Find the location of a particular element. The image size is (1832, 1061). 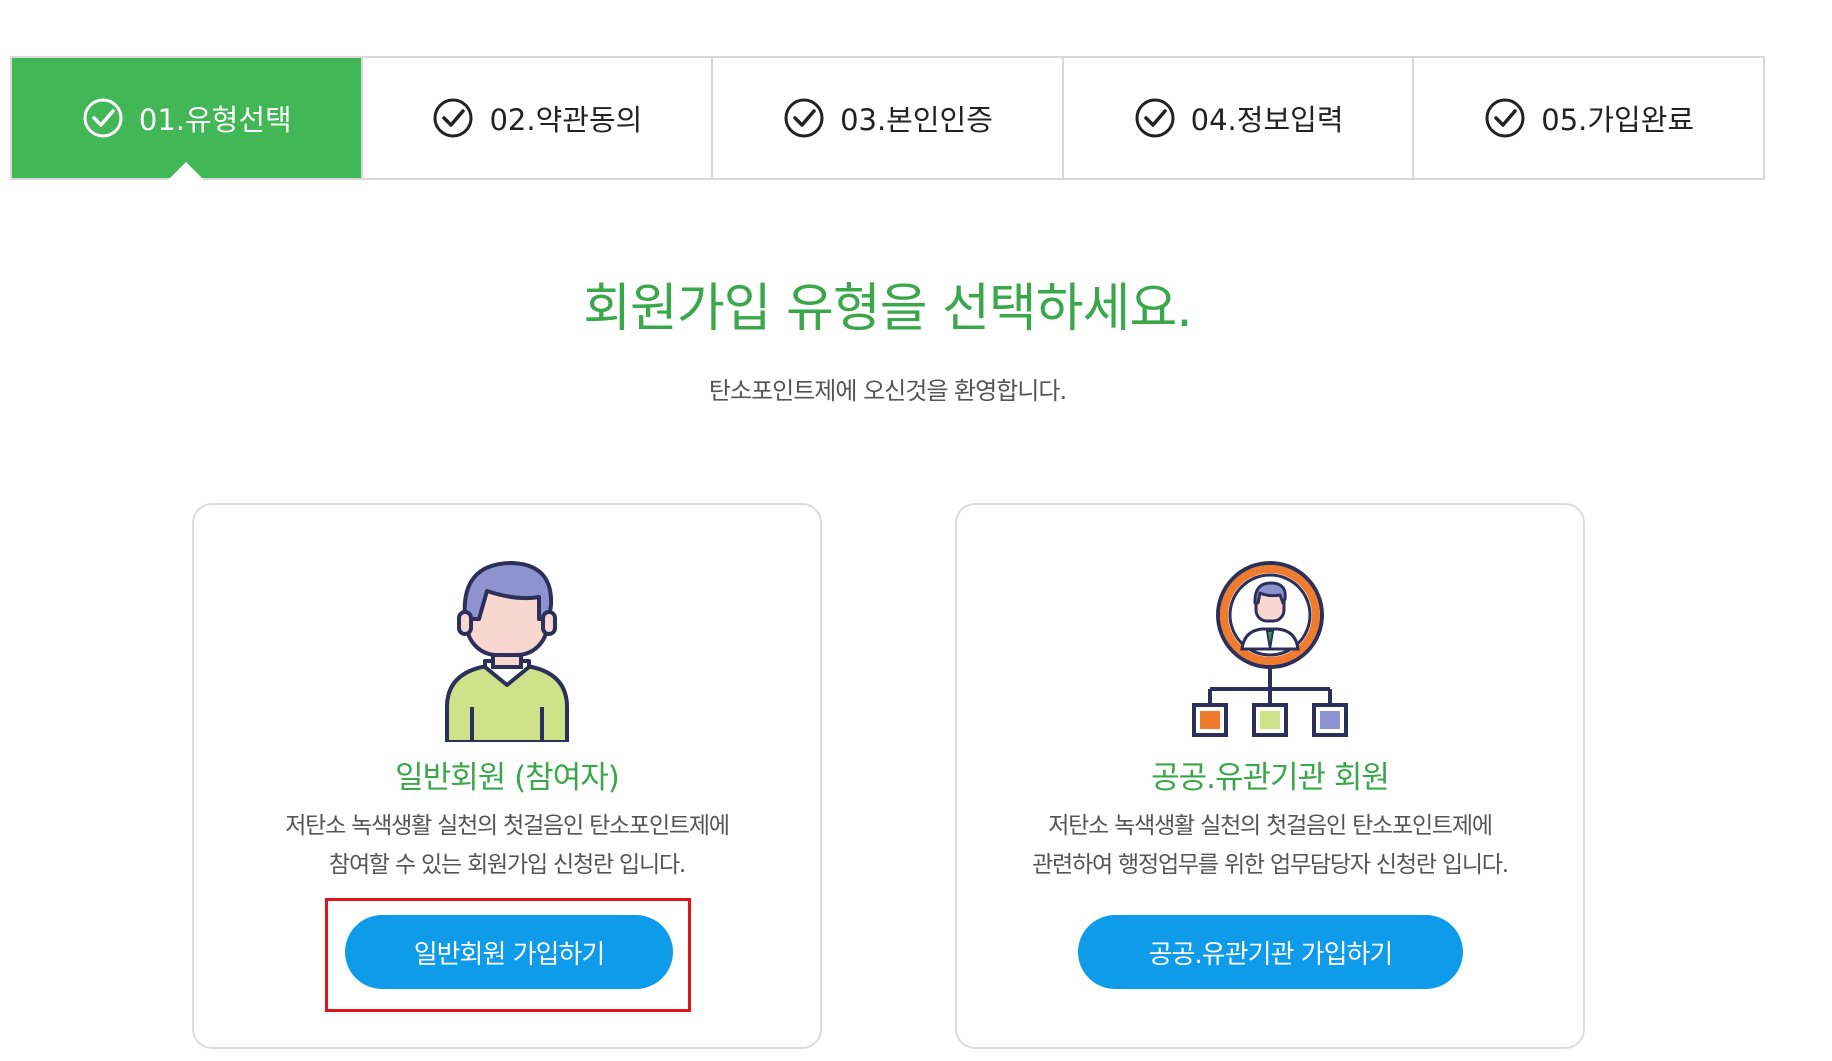

step-01-type-select: 01.유형선택 is located at coordinates (186, 118).